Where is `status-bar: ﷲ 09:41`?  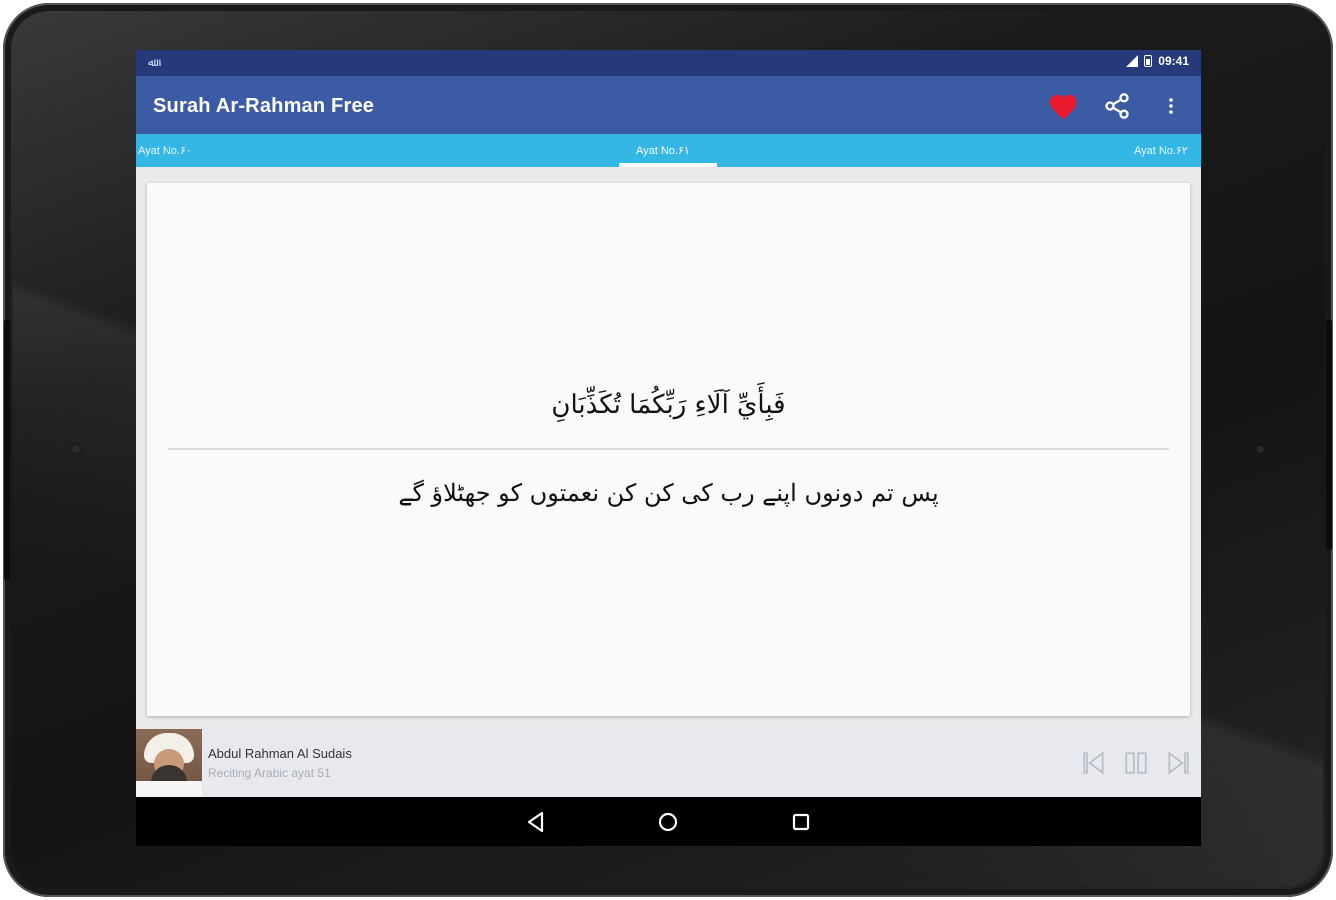 status-bar: ﷲ 09:41 is located at coordinates (668, 63).